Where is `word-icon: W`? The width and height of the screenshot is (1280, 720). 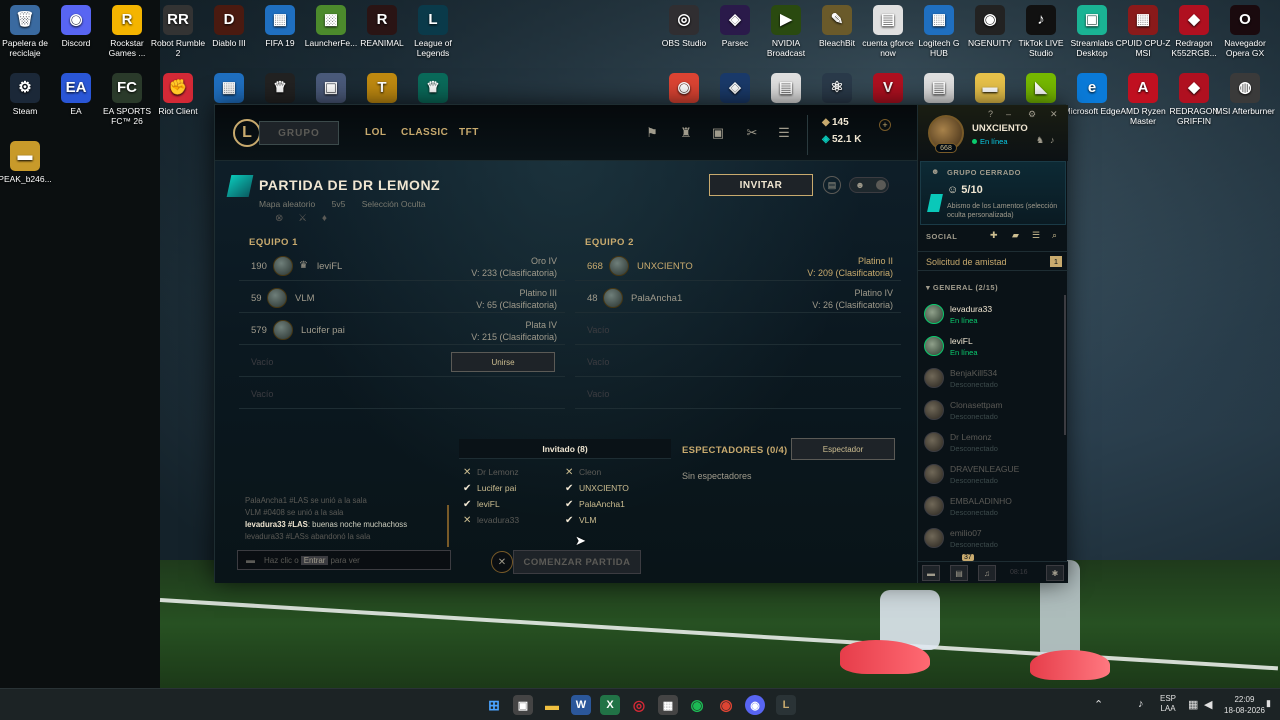 word-icon: W is located at coordinates (581, 705).